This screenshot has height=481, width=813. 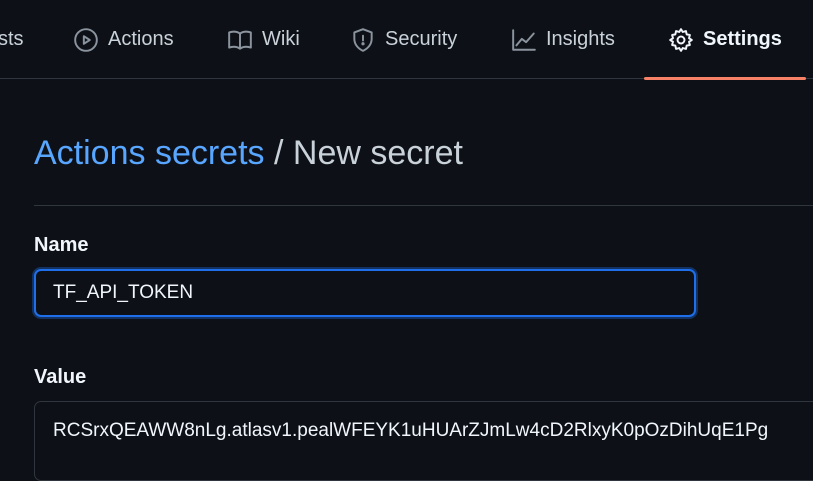 What do you see at coordinates (149, 153) in the screenshot?
I see `breadcrumb-parent-link: Actions secrets` at bounding box center [149, 153].